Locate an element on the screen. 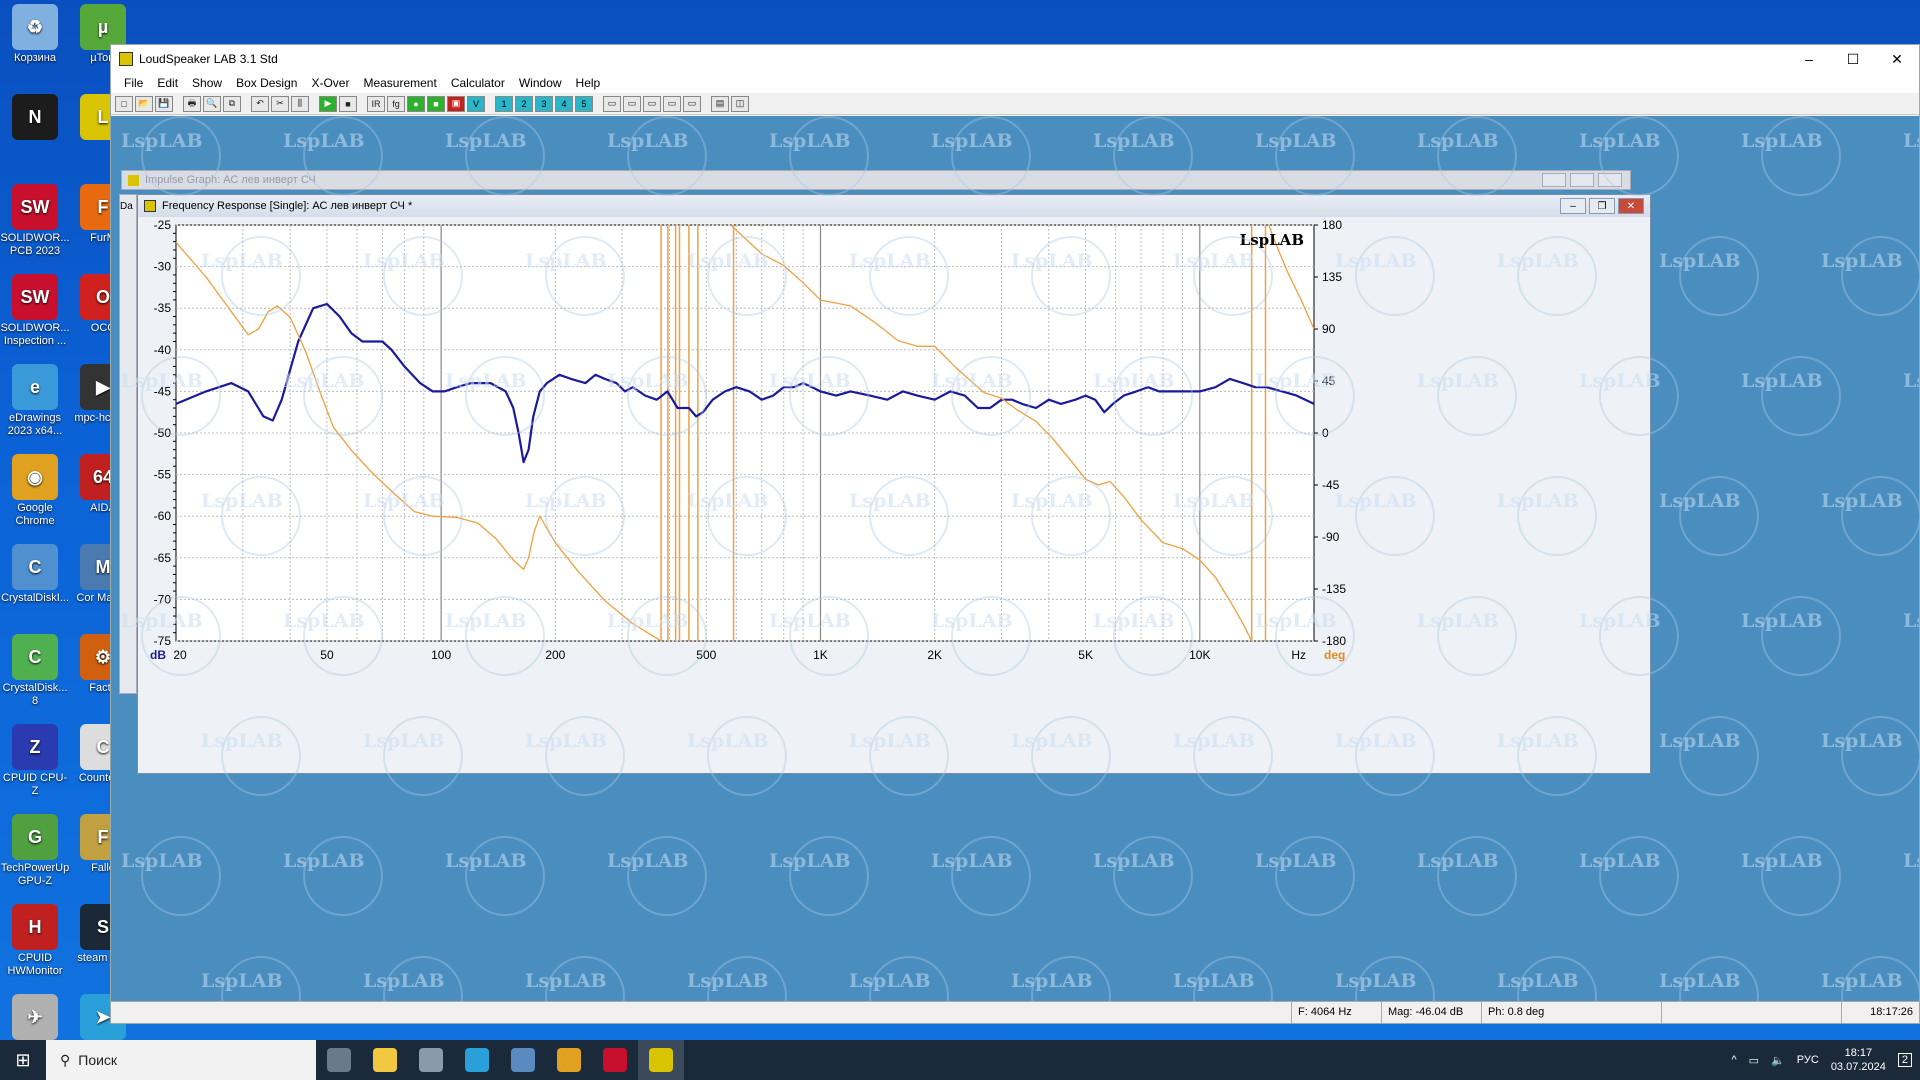 Image resolution: width=1920 pixels, height=1080 pixels. desktop-icon: ♻ Корзина is located at coordinates (35, 34).